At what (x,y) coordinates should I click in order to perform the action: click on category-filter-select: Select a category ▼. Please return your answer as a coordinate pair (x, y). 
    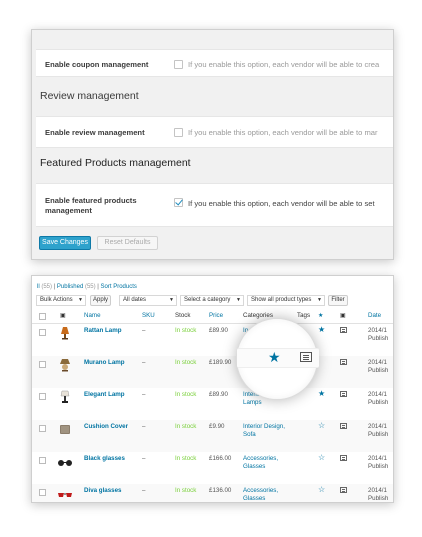
    Looking at the image, I should click on (212, 300).